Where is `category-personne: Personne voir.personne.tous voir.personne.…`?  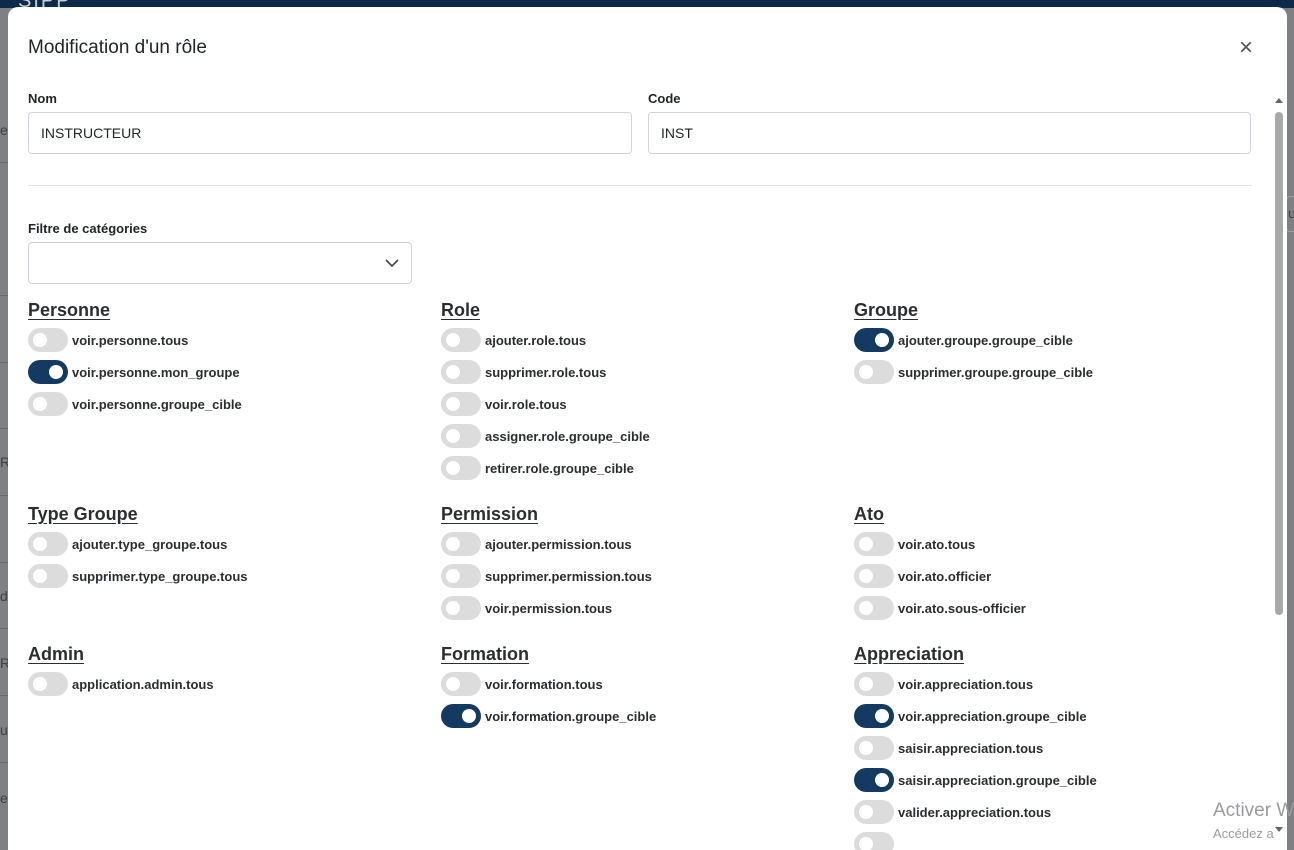 category-personne: Personne voir.personne.tous voir.personne.… is located at coordinates (228, 359).